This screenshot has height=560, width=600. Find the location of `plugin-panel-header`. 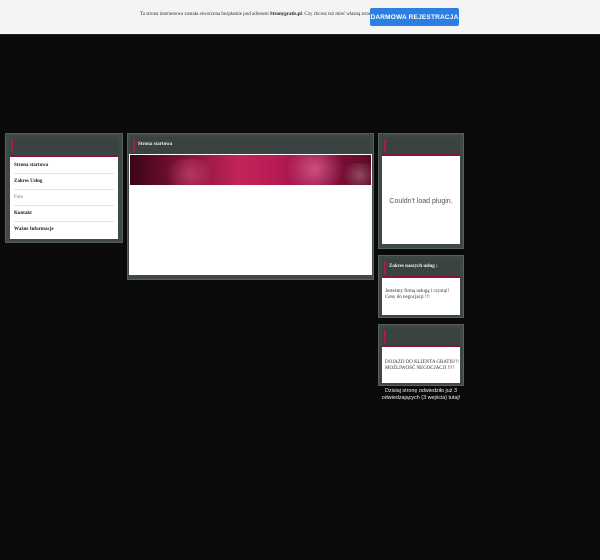

plugin-panel-header is located at coordinates (421, 145).